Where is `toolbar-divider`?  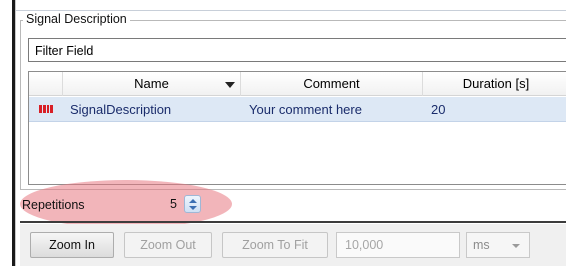
toolbar-divider is located at coordinates (293, 222).